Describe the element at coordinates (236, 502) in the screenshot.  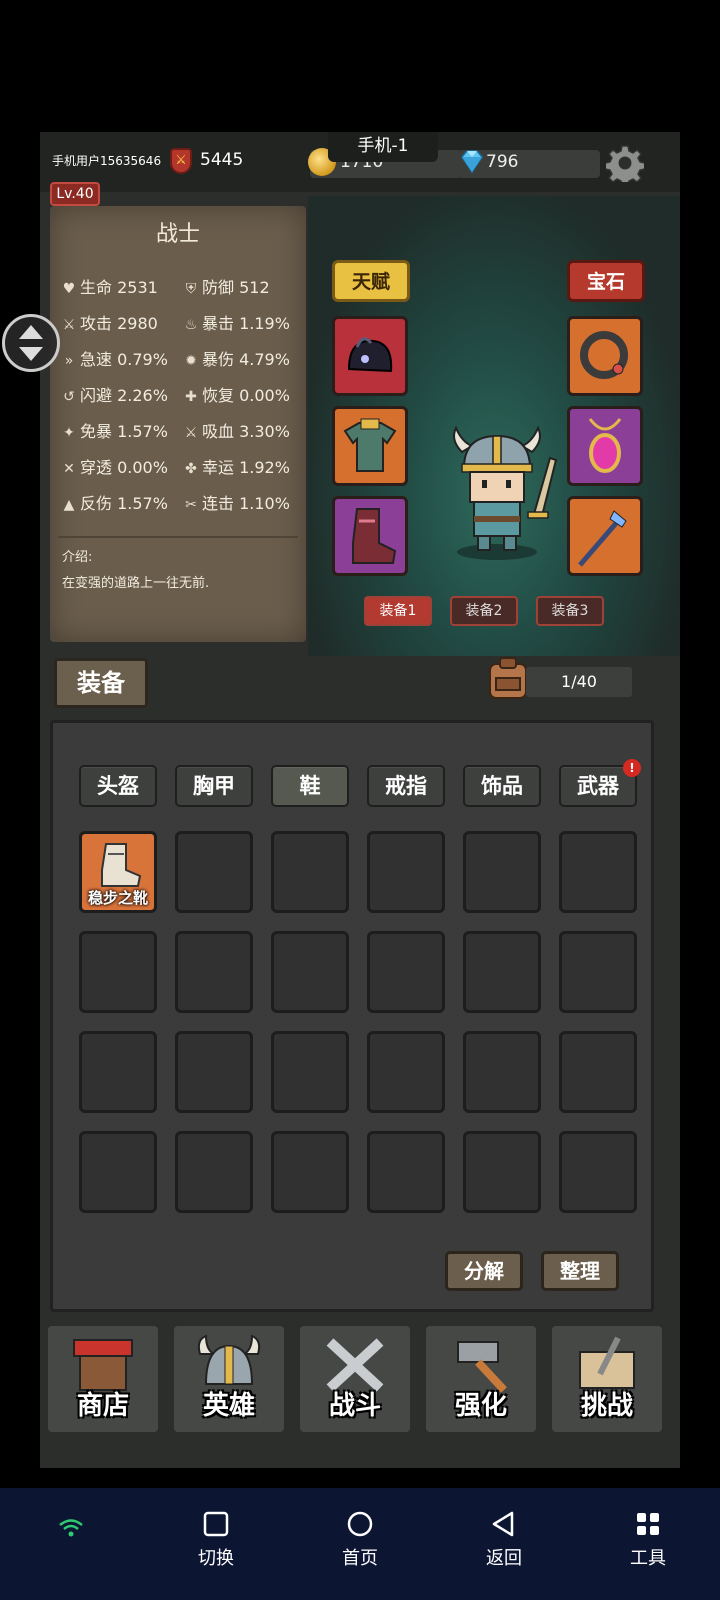
I see `stat-combo: ✂ 连击 1.10%` at that location.